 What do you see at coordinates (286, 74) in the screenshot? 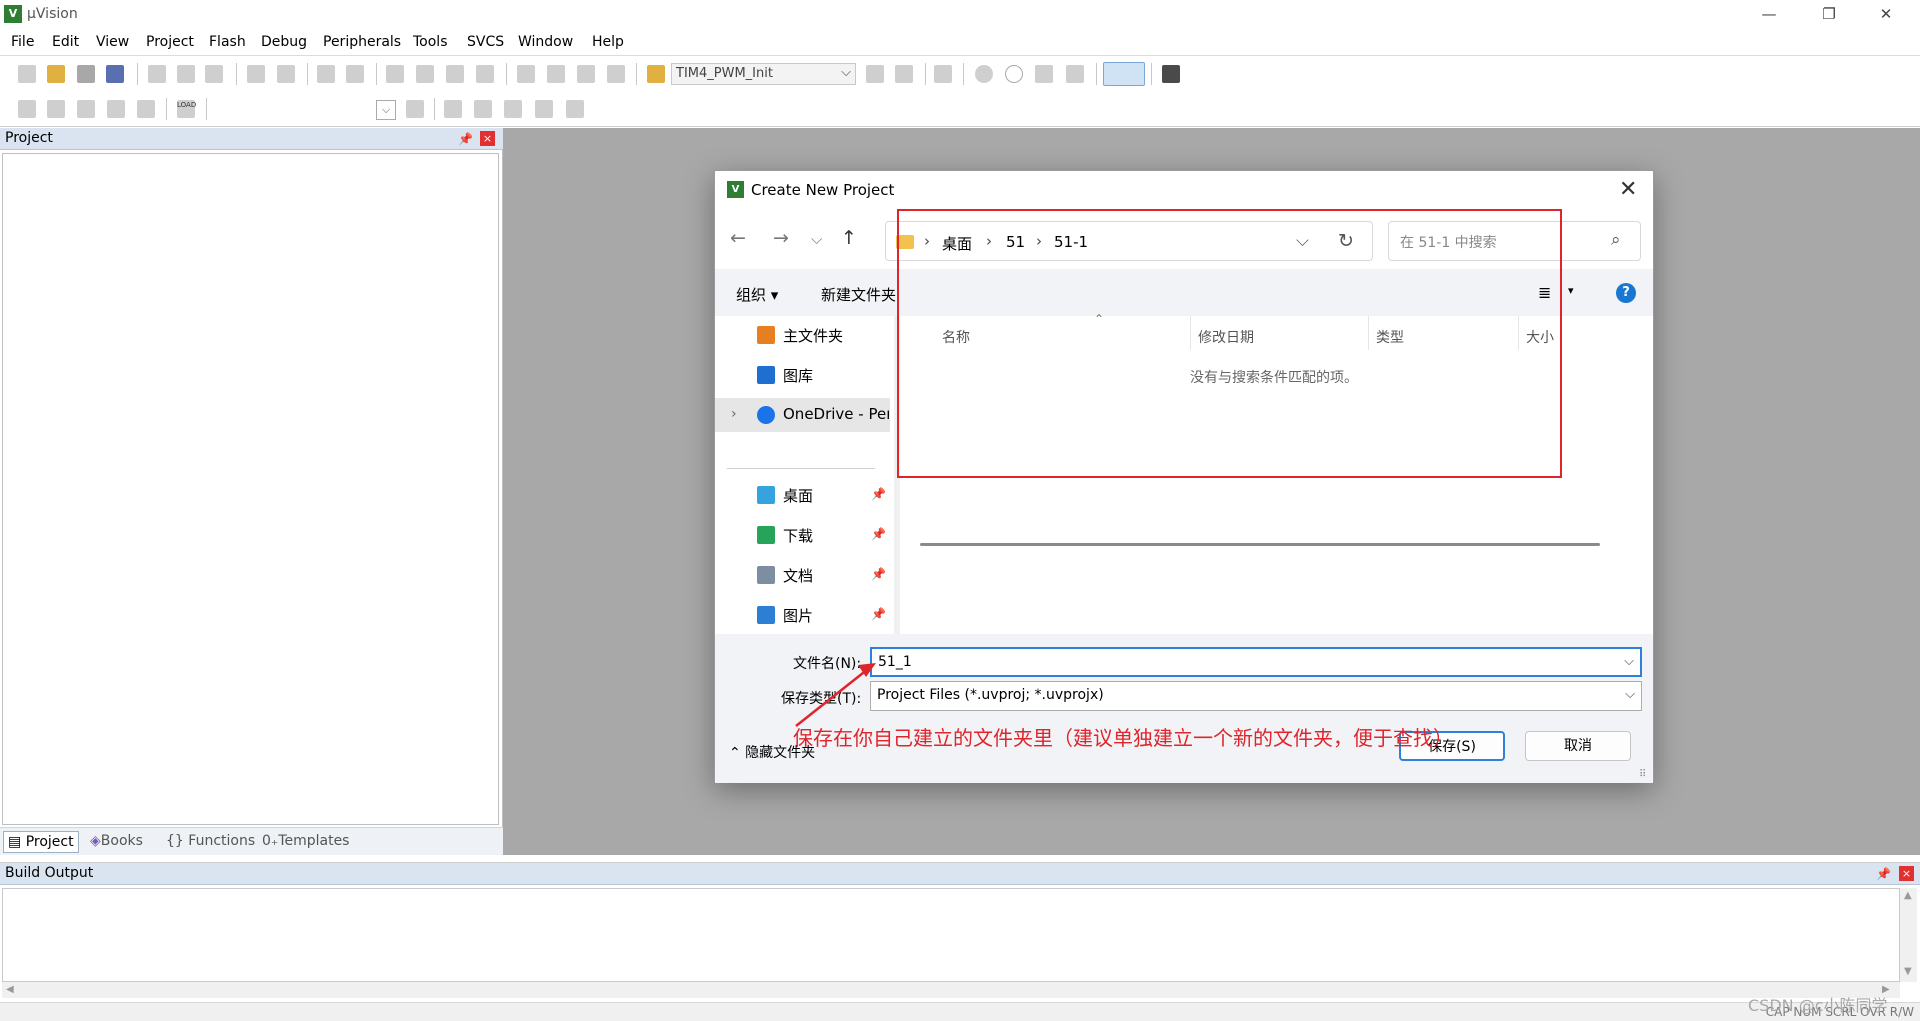
I see `redo-icon` at bounding box center [286, 74].